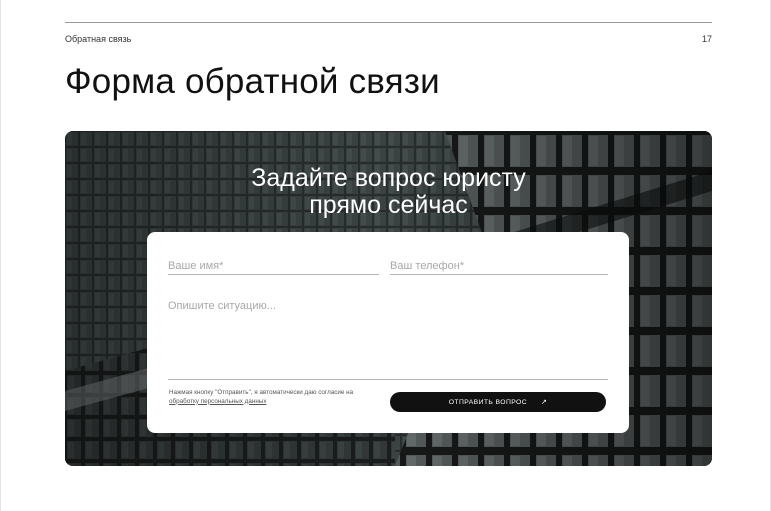  What do you see at coordinates (217, 401) in the screenshot?
I see `personal-data-link: обработку персональных данных` at bounding box center [217, 401].